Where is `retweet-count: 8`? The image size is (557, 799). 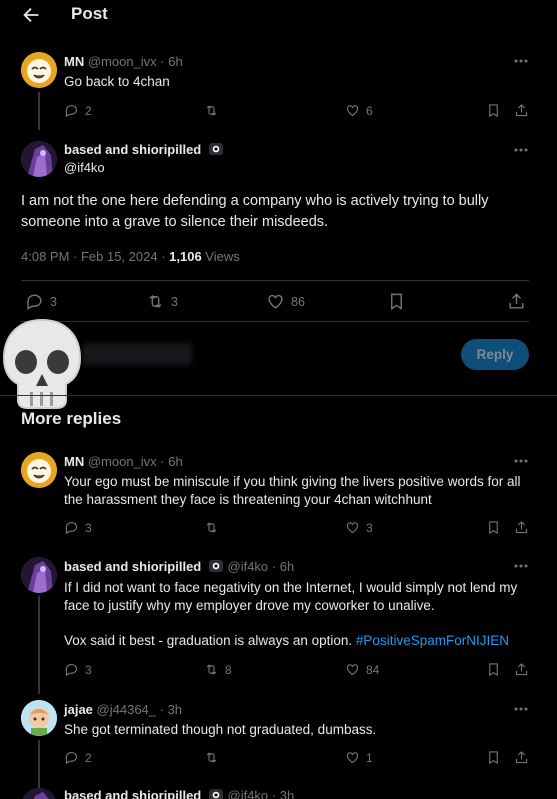
retweet-count: 8 is located at coordinates (228, 669).